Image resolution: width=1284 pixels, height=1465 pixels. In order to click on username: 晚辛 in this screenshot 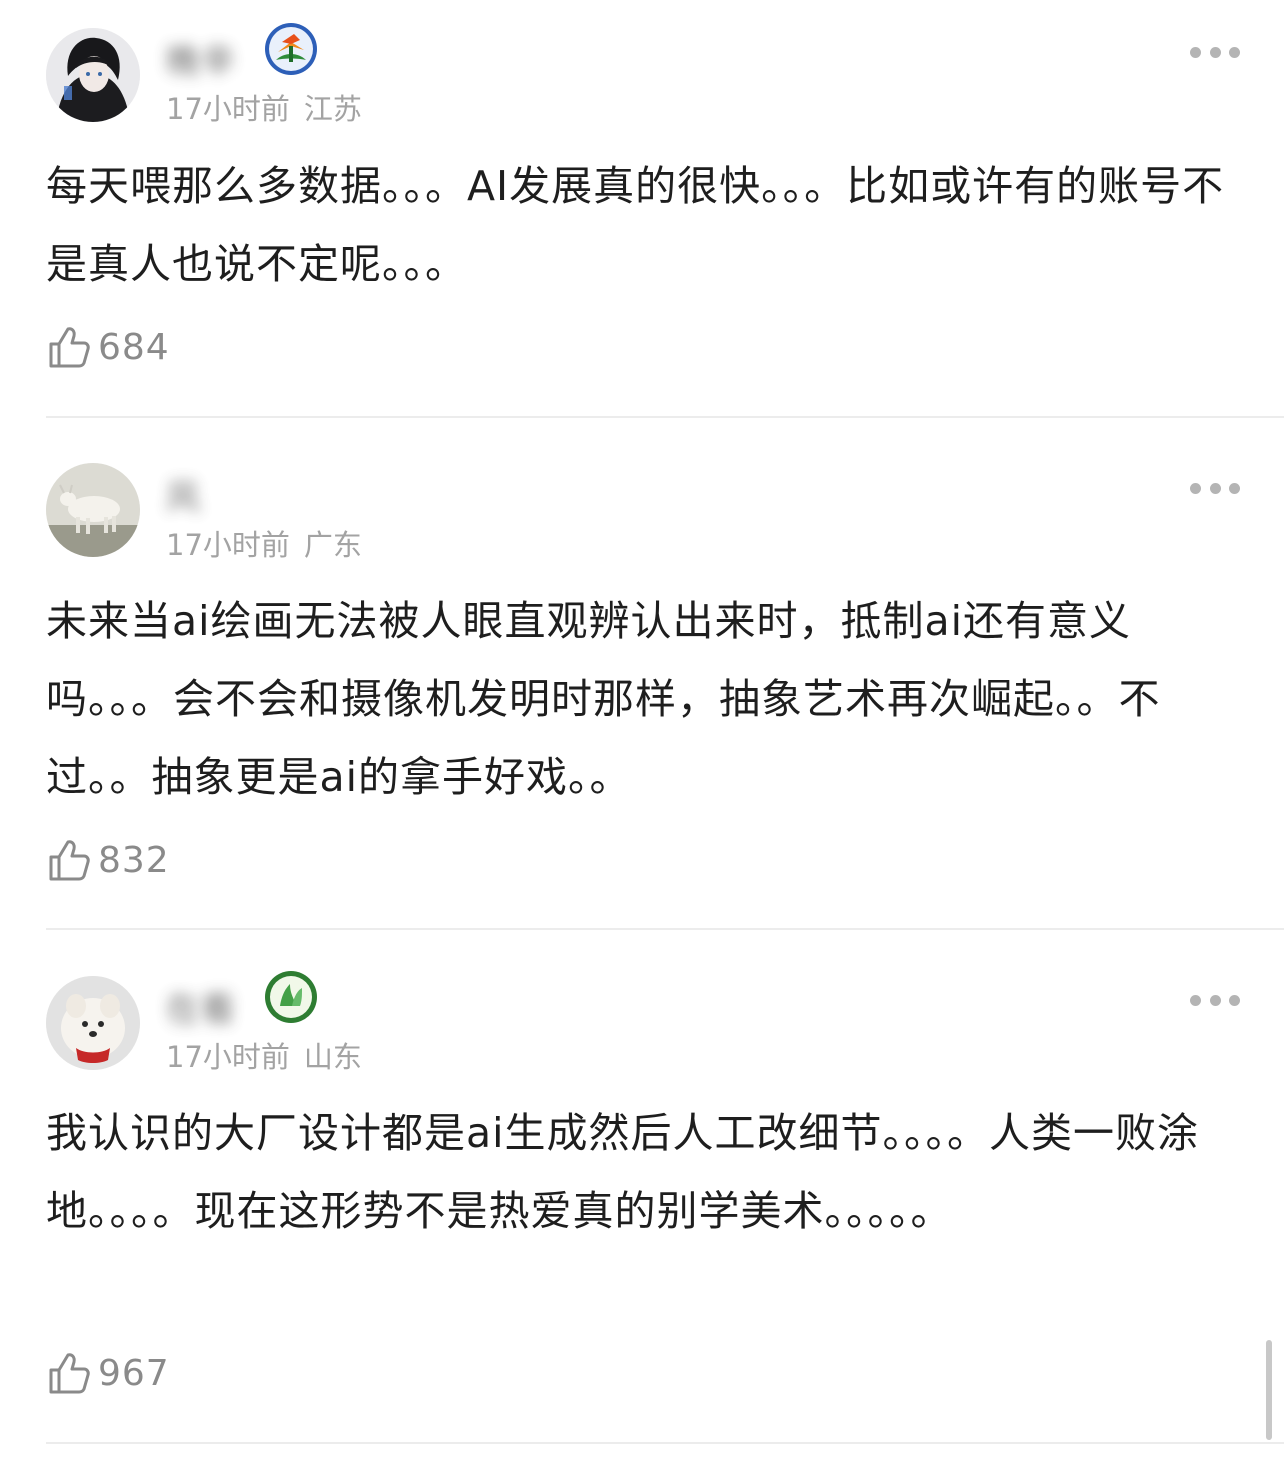, I will do `click(201, 58)`.